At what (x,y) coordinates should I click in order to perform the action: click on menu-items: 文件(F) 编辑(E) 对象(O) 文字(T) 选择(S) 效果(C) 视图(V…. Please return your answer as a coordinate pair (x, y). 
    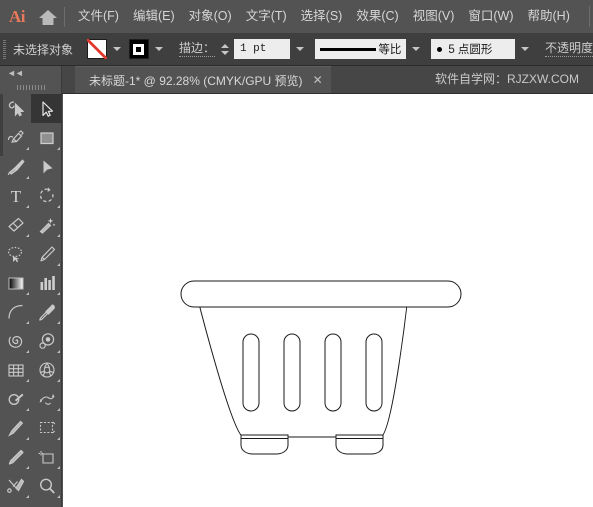
    Looking at the image, I should click on (324, 16).